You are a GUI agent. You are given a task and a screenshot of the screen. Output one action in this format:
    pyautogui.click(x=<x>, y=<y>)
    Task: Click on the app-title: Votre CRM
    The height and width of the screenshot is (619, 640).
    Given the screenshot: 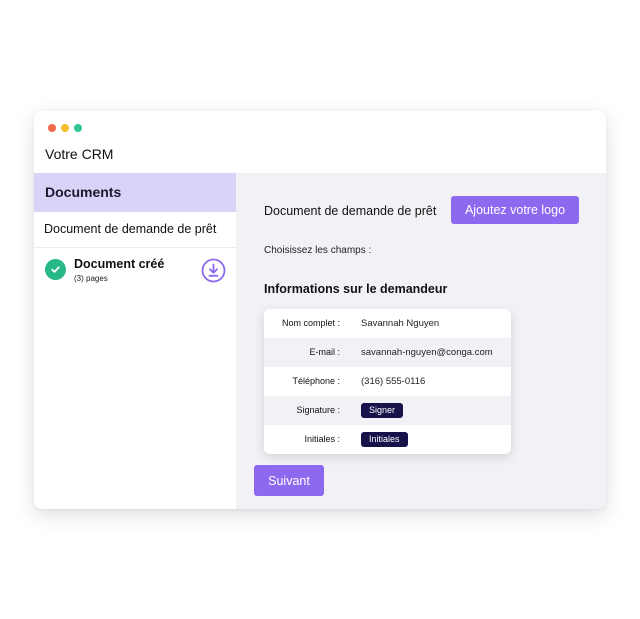 What is the action you would take?
    pyautogui.click(x=79, y=154)
    